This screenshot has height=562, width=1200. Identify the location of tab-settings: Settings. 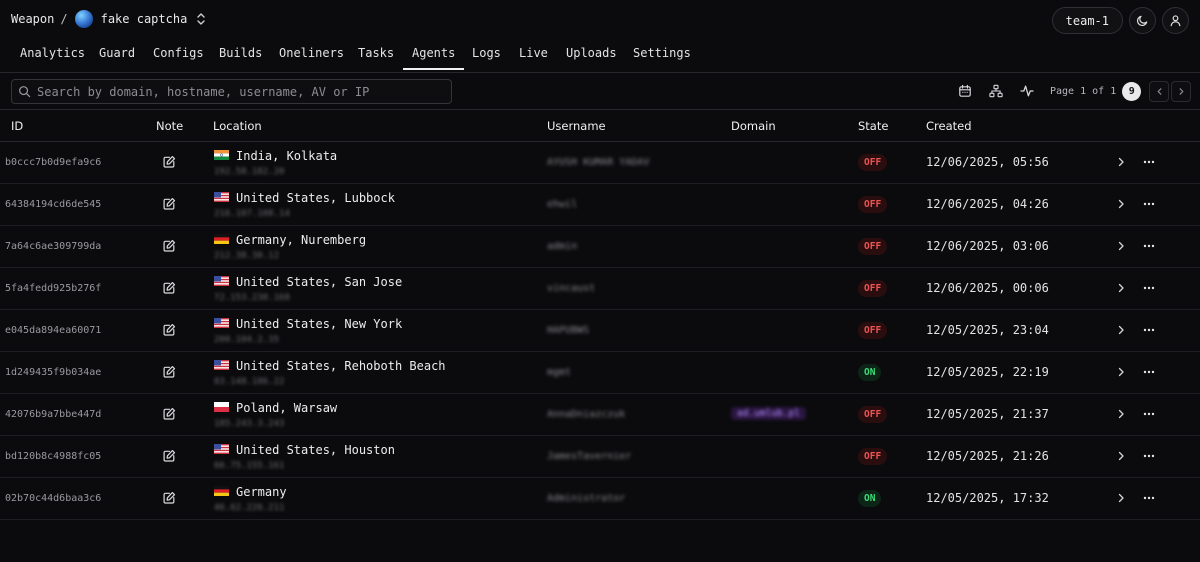
(662, 58).